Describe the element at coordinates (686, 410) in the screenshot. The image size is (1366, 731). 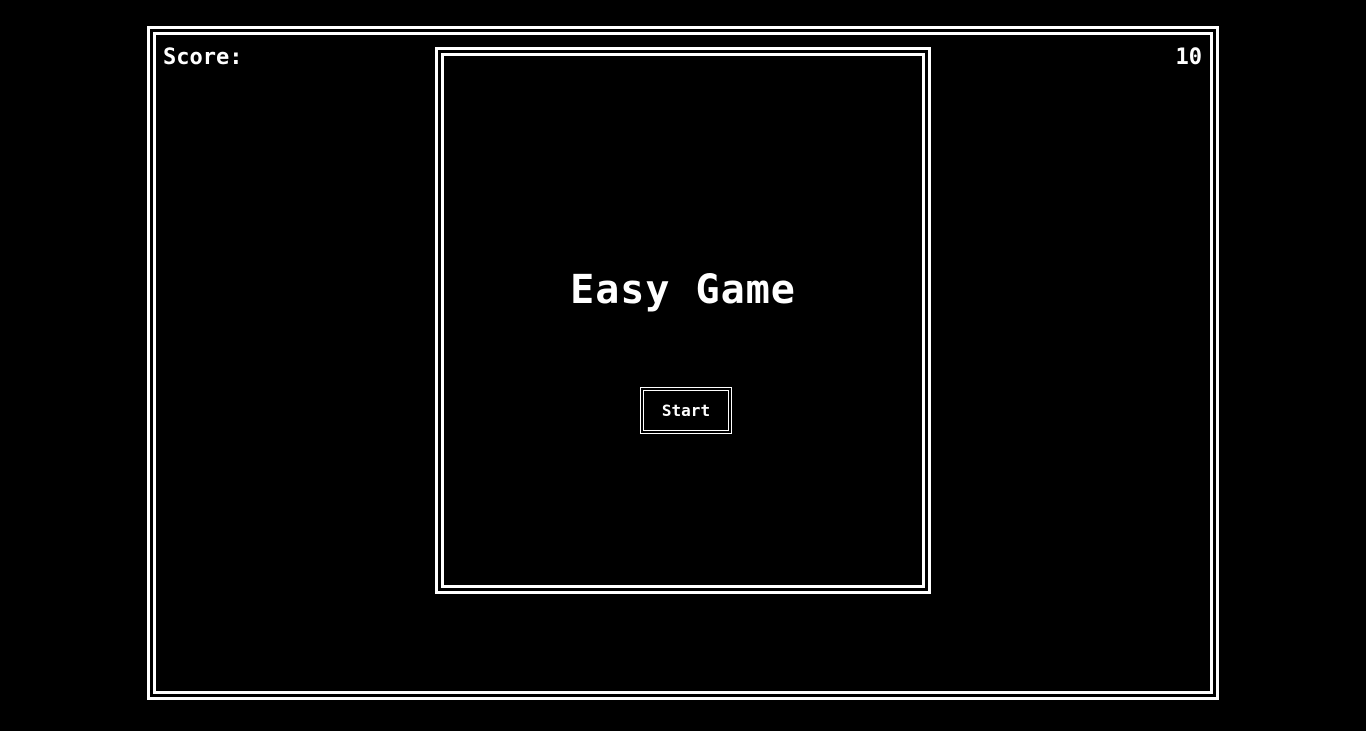
I see `start-button: Start` at that location.